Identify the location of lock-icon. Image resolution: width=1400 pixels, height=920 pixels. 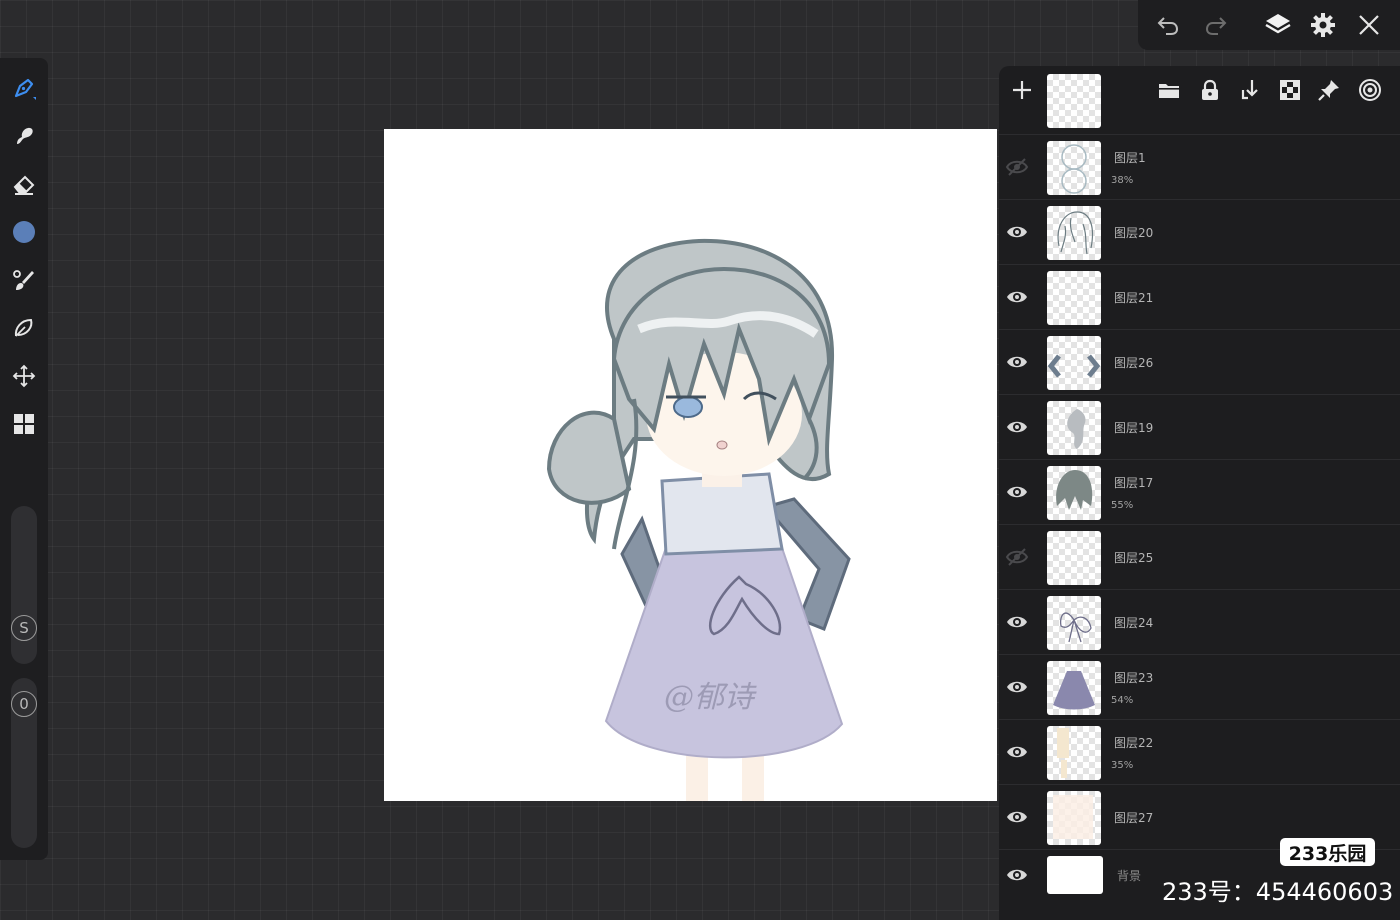
(1210, 89).